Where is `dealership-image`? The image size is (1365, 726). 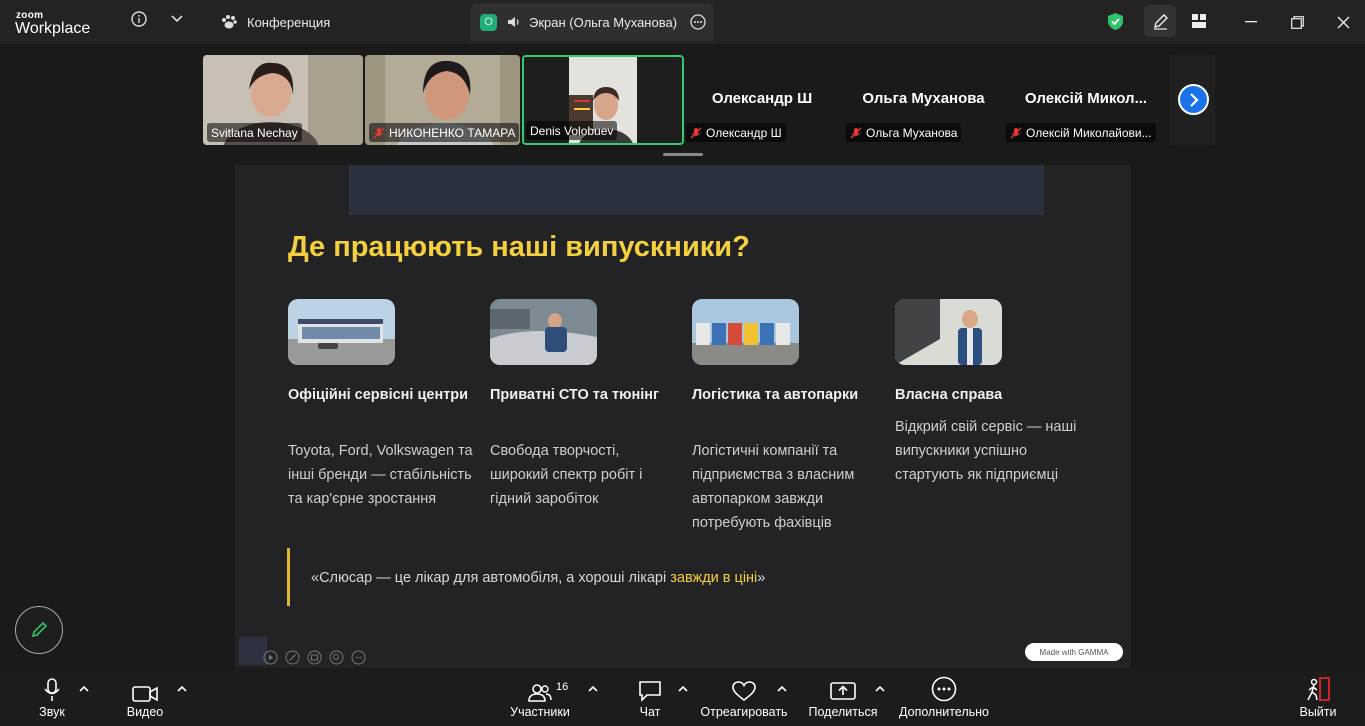 dealership-image is located at coordinates (341, 332).